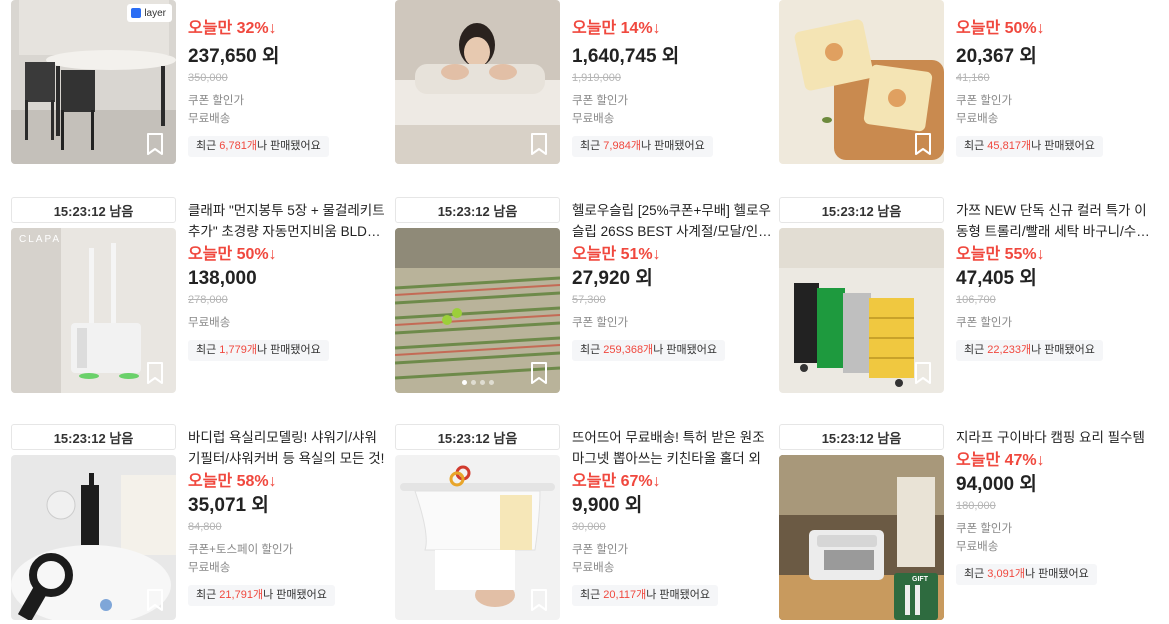 Image resolution: width=1169 pixels, height=624 pixels. Describe the element at coordinates (1026, 574) in the screenshot. I see `sold-count-badge: 최근 3,091개나 판매됐어요` at that location.